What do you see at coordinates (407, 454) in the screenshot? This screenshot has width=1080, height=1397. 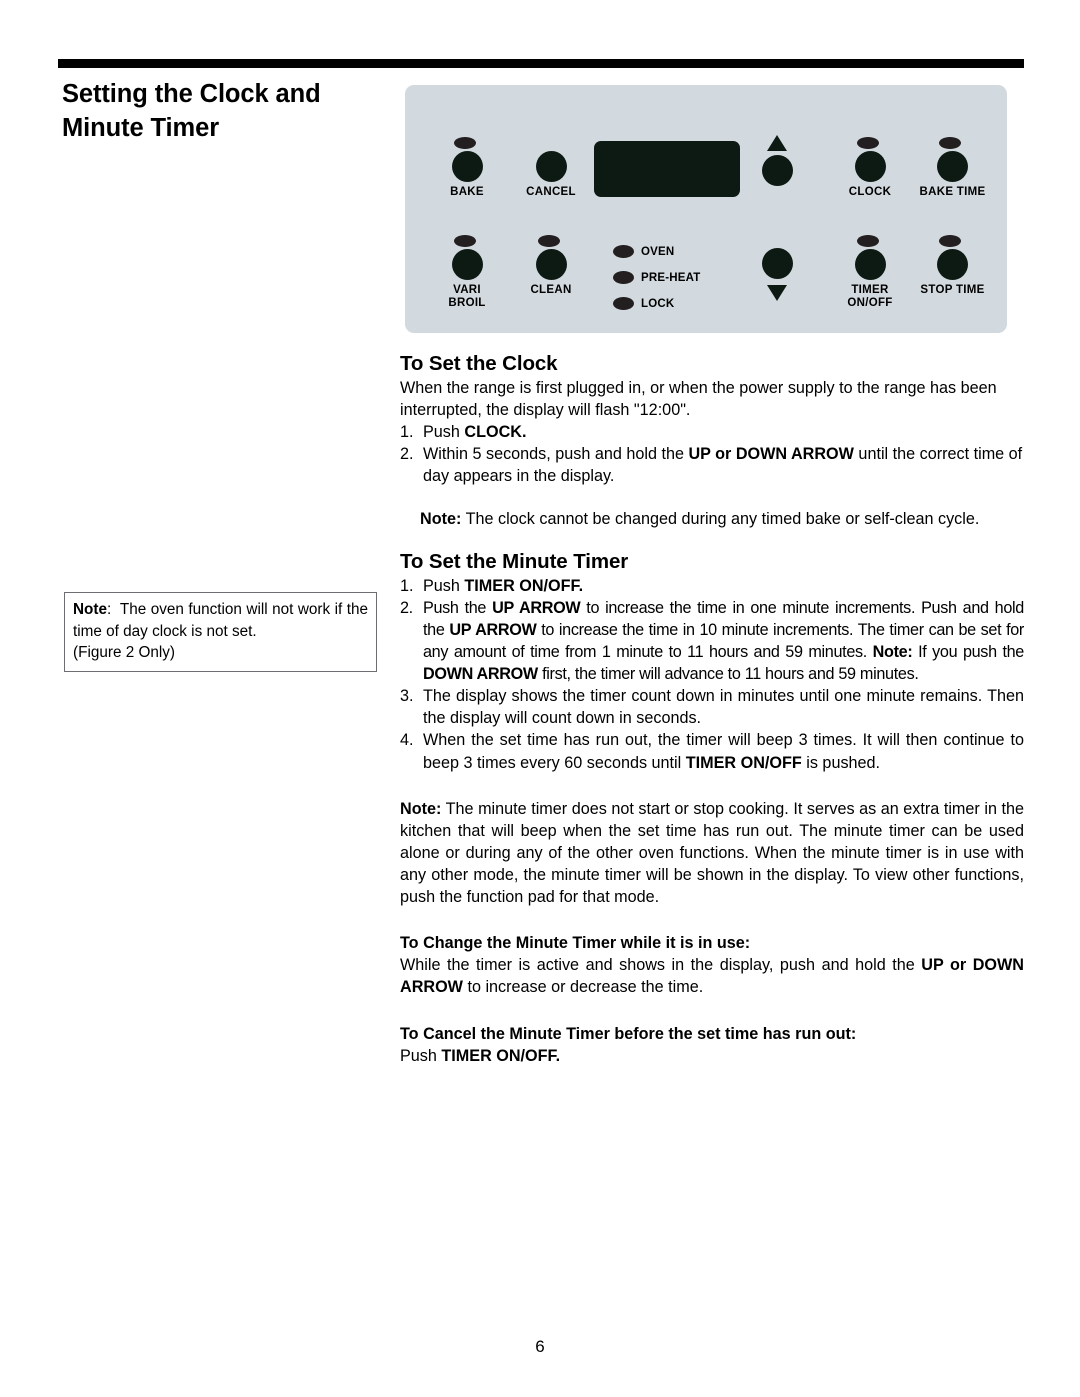 I see `set-clock-step-2-number: 2.` at bounding box center [407, 454].